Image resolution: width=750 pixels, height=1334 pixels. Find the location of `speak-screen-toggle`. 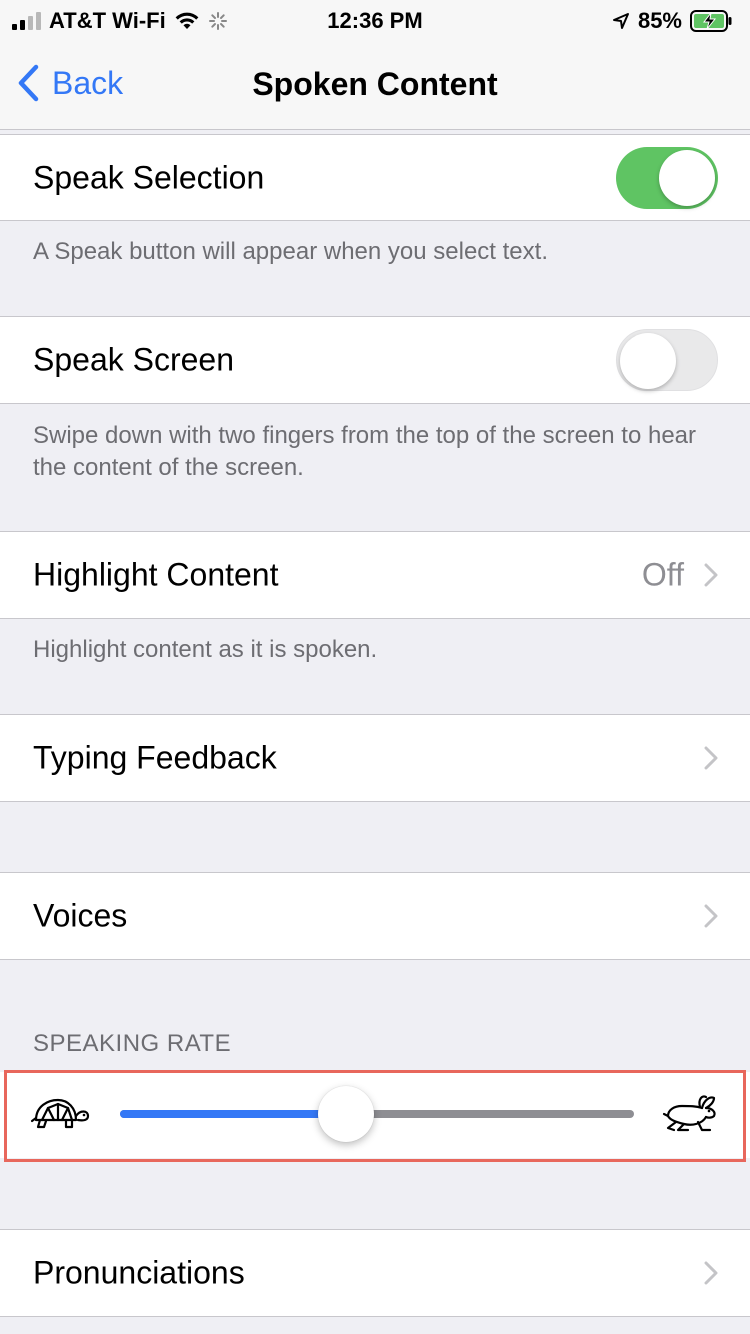

speak-screen-toggle is located at coordinates (667, 360).